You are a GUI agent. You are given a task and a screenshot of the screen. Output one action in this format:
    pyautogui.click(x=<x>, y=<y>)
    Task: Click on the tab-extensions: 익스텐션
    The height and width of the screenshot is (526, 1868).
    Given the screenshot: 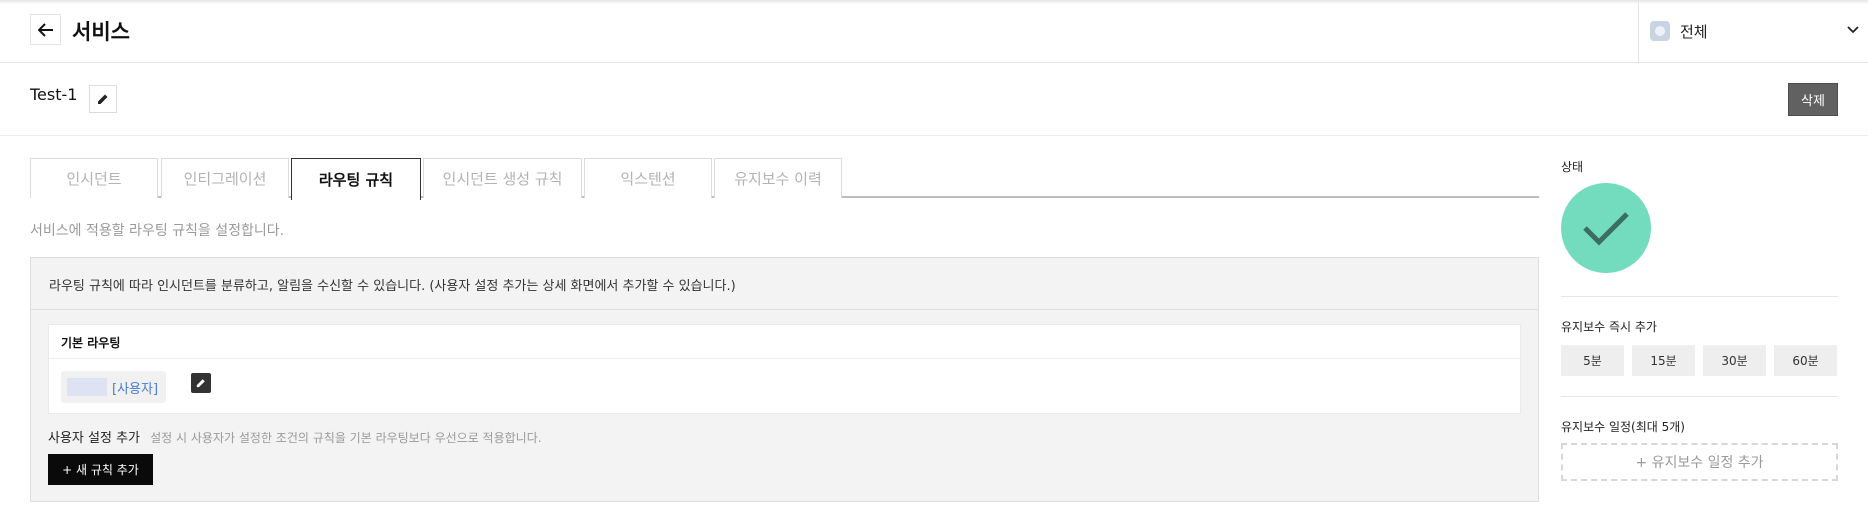 What is the action you would take?
    pyautogui.click(x=648, y=178)
    